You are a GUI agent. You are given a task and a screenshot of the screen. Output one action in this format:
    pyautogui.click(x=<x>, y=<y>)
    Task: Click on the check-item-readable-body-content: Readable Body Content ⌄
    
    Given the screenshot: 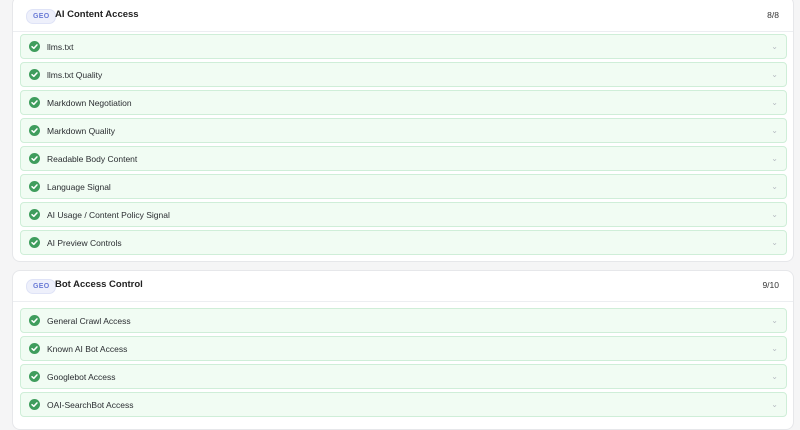 What is the action you would take?
    pyautogui.click(x=403, y=158)
    